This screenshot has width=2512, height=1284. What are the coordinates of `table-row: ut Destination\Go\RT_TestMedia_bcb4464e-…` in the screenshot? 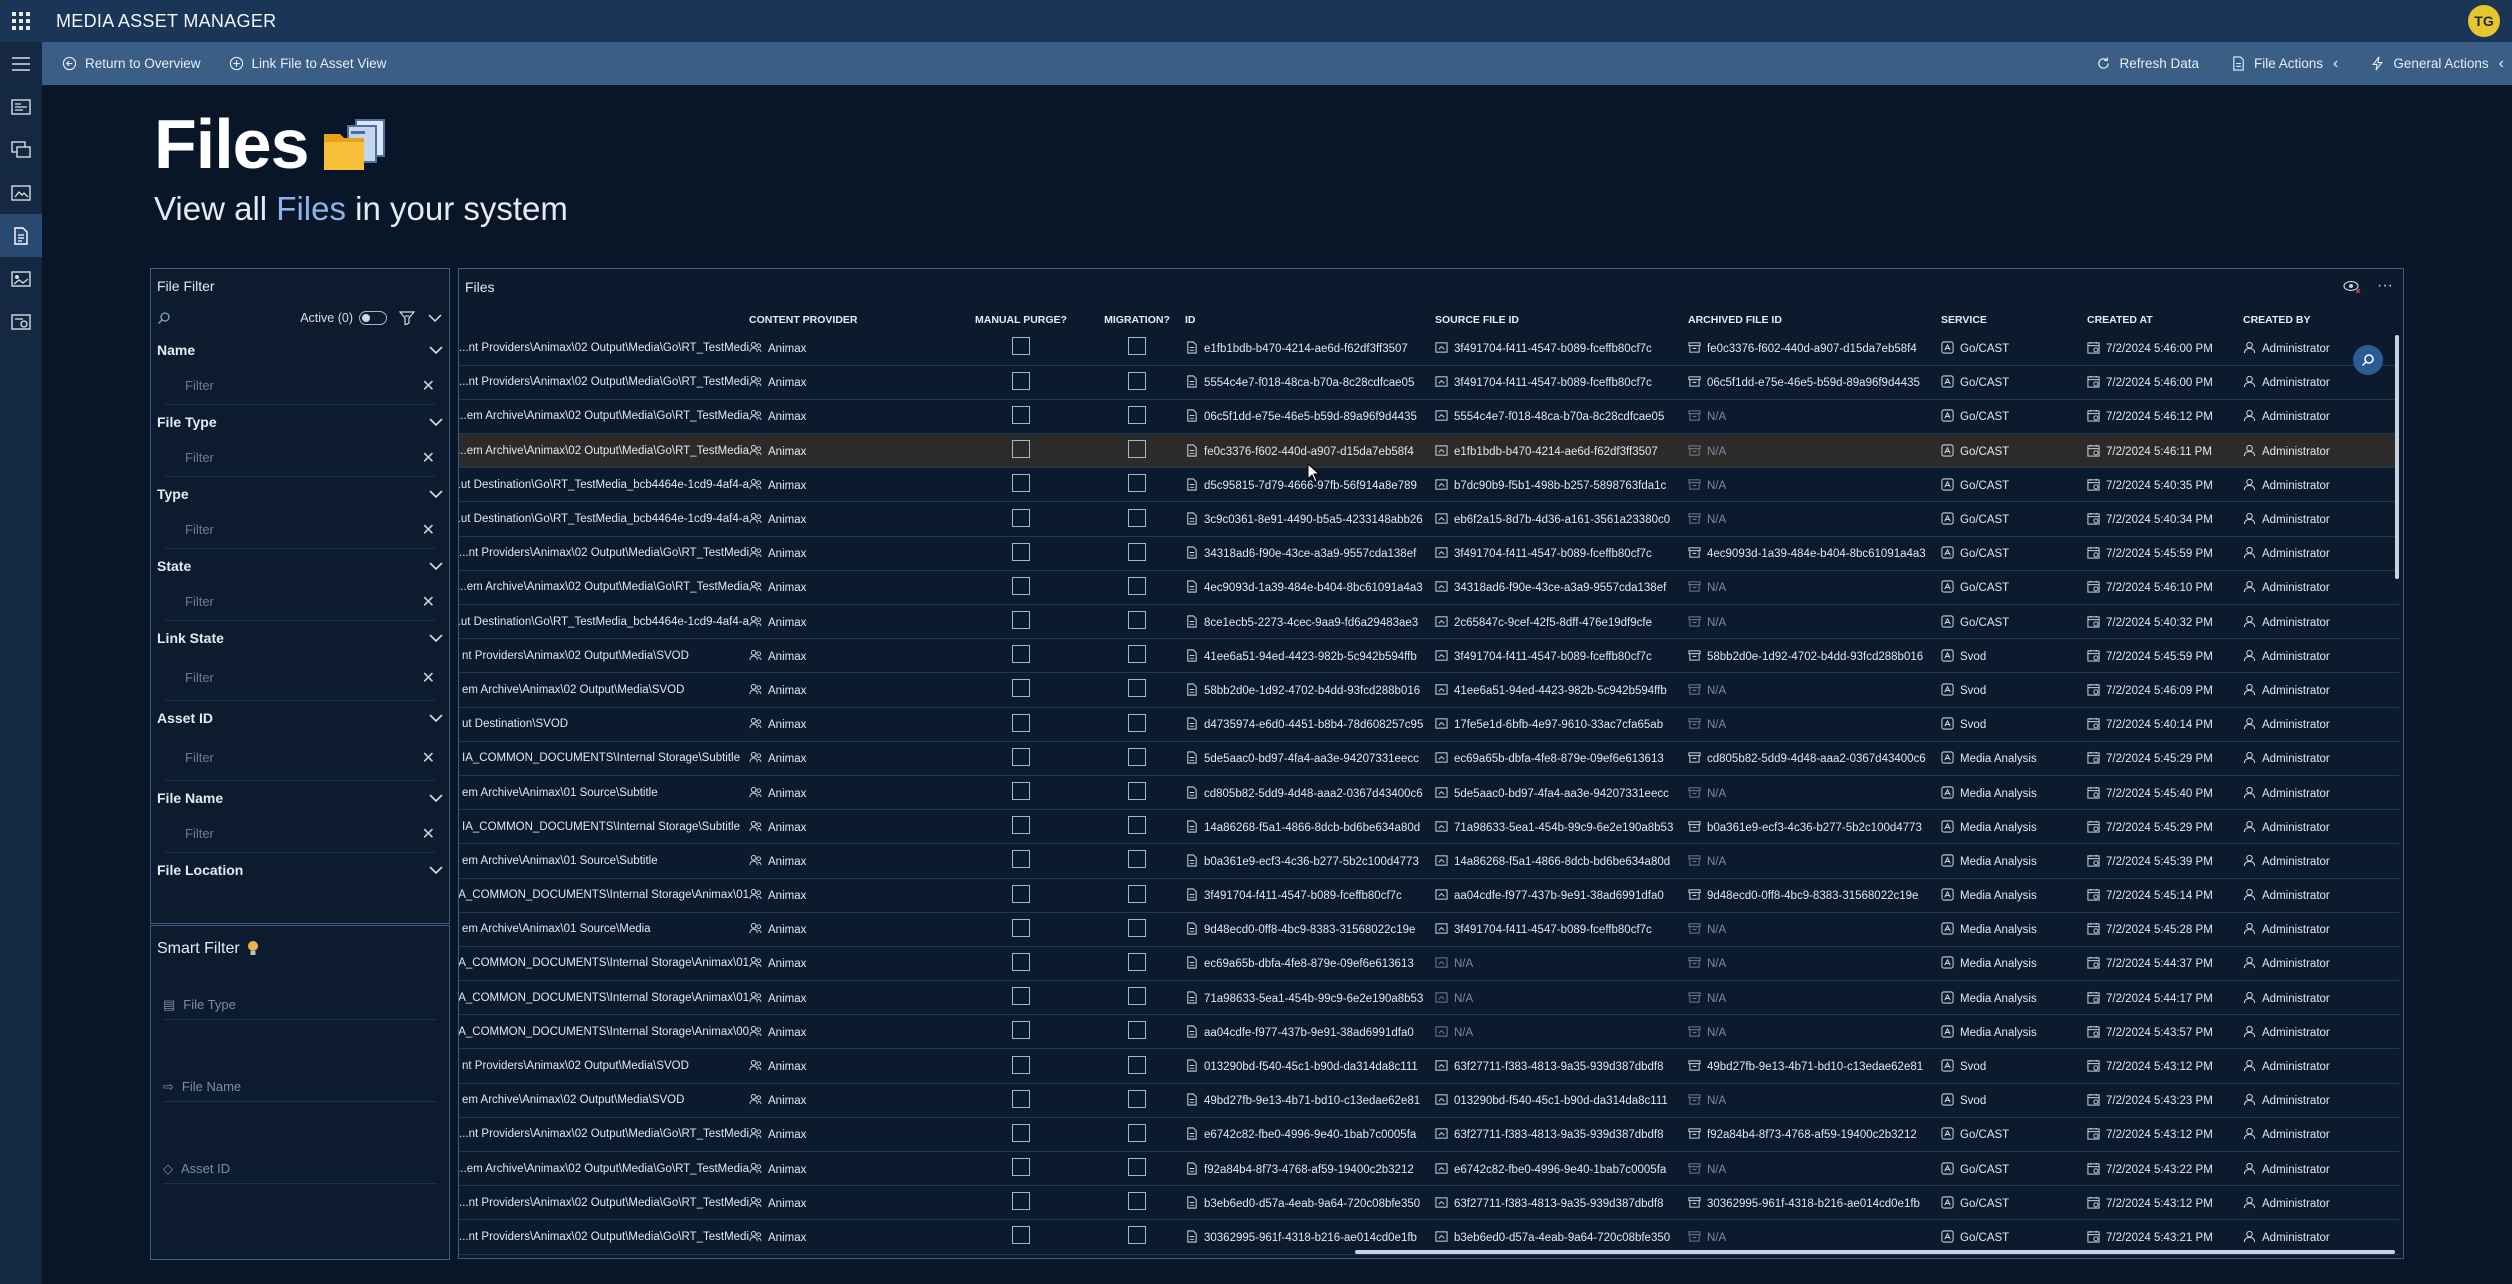 It's located at (1429, 622).